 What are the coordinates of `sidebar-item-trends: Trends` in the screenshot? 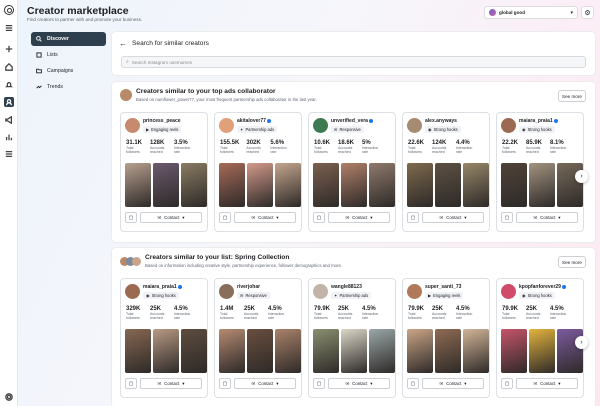 It's located at (68, 87).